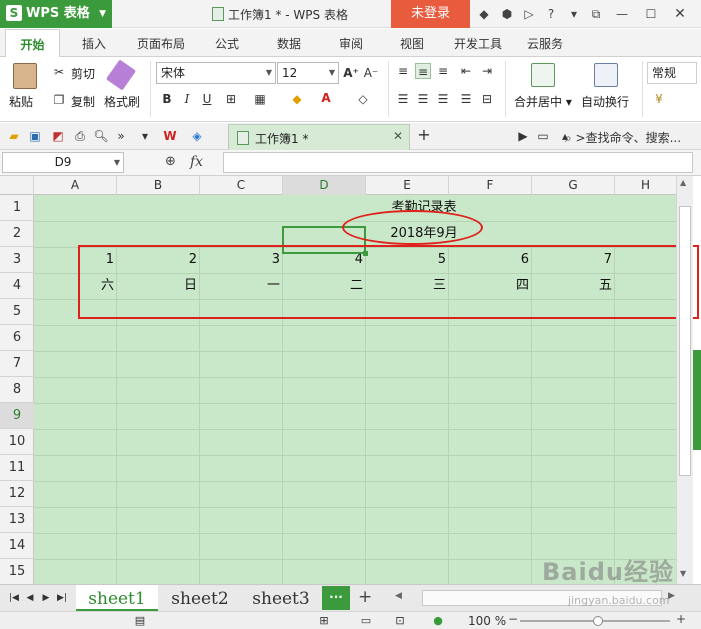 This screenshot has width=701, height=629. Describe the element at coordinates (659, 99) in the screenshot. I see `currency-icon: ¥` at that location.